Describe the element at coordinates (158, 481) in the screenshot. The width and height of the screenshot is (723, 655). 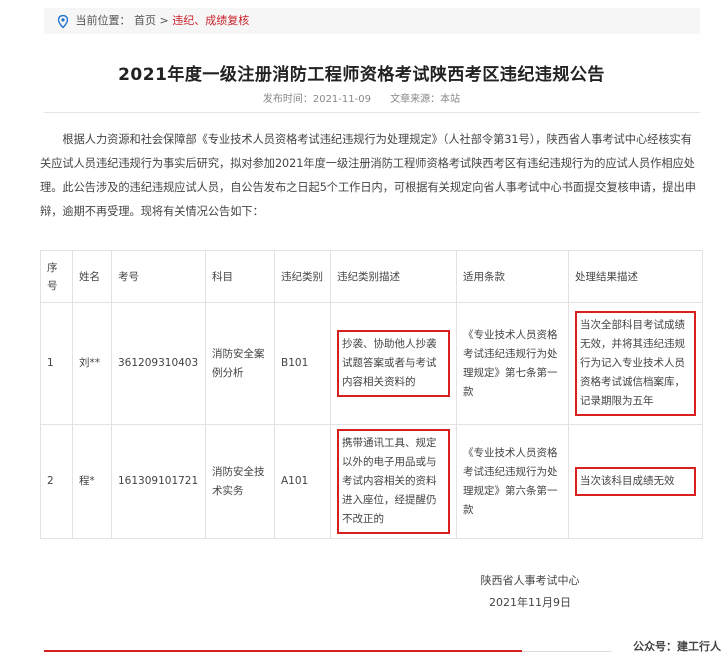
I see `cell-exam-no: 161309101721` at that location.